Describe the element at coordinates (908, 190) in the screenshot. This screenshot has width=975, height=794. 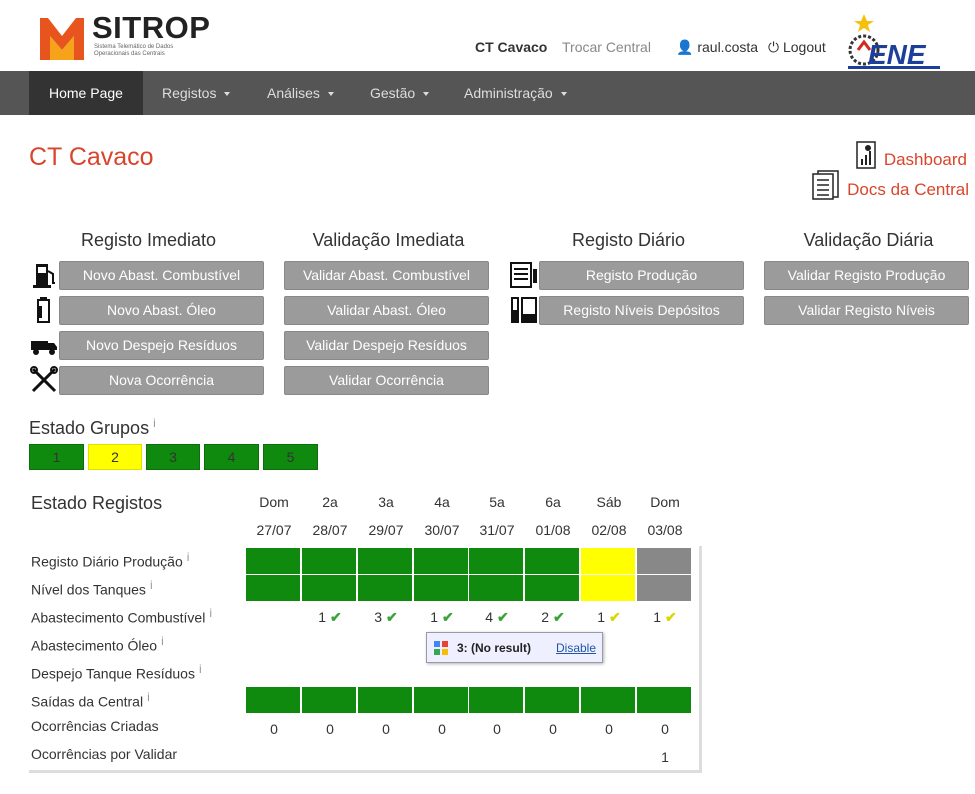
I see `docs-central-link: Docs da Central` at that location.